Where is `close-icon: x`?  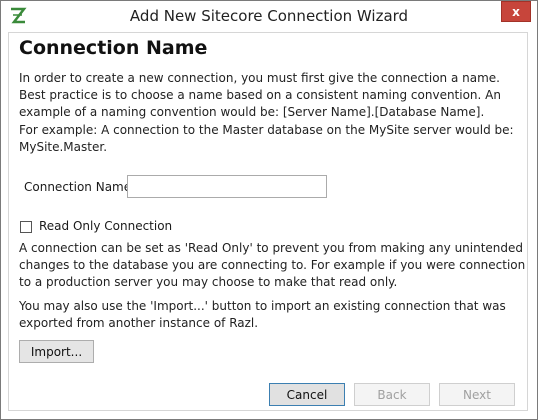
close-icon: x is located at coordinates (516, 11).